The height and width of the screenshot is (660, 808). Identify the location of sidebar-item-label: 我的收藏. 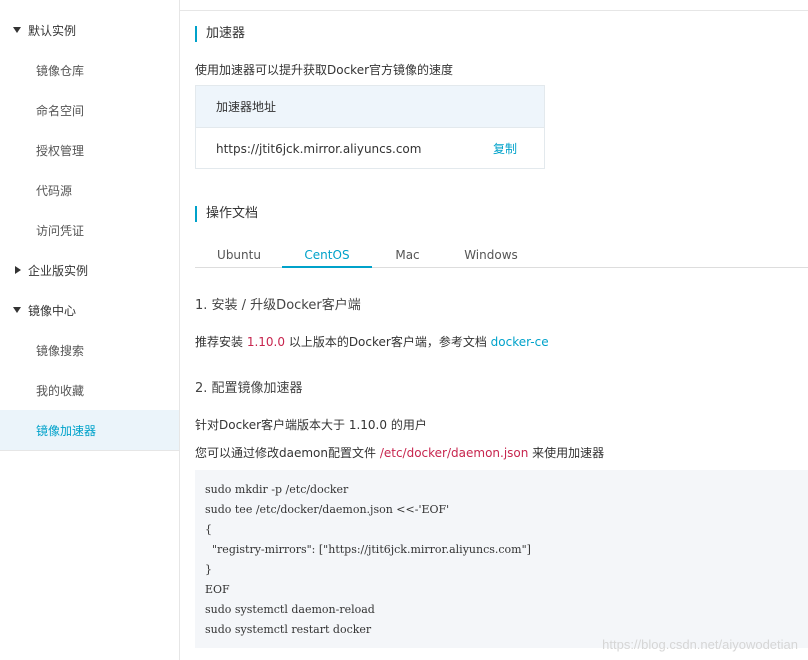
(60, 390).